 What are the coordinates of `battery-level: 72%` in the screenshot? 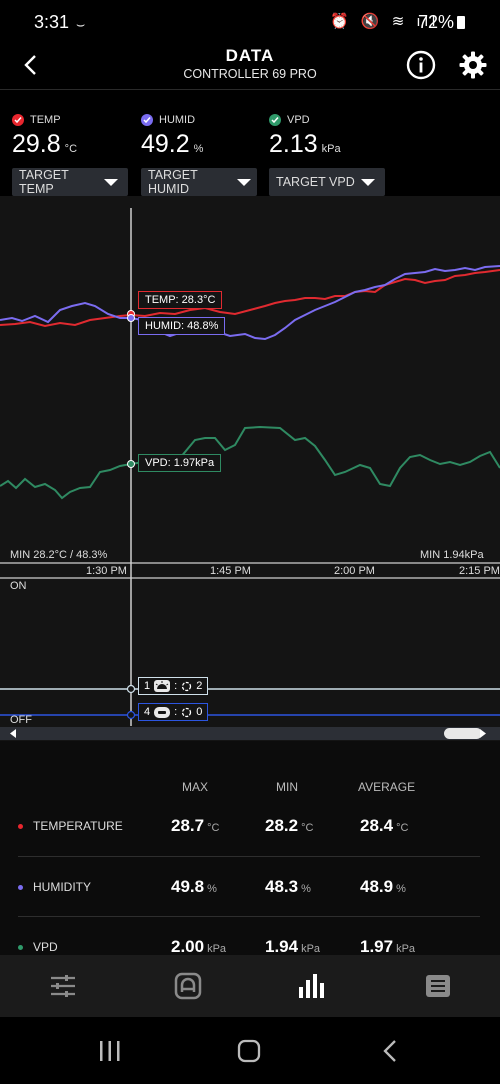 It's located at (442, 22).